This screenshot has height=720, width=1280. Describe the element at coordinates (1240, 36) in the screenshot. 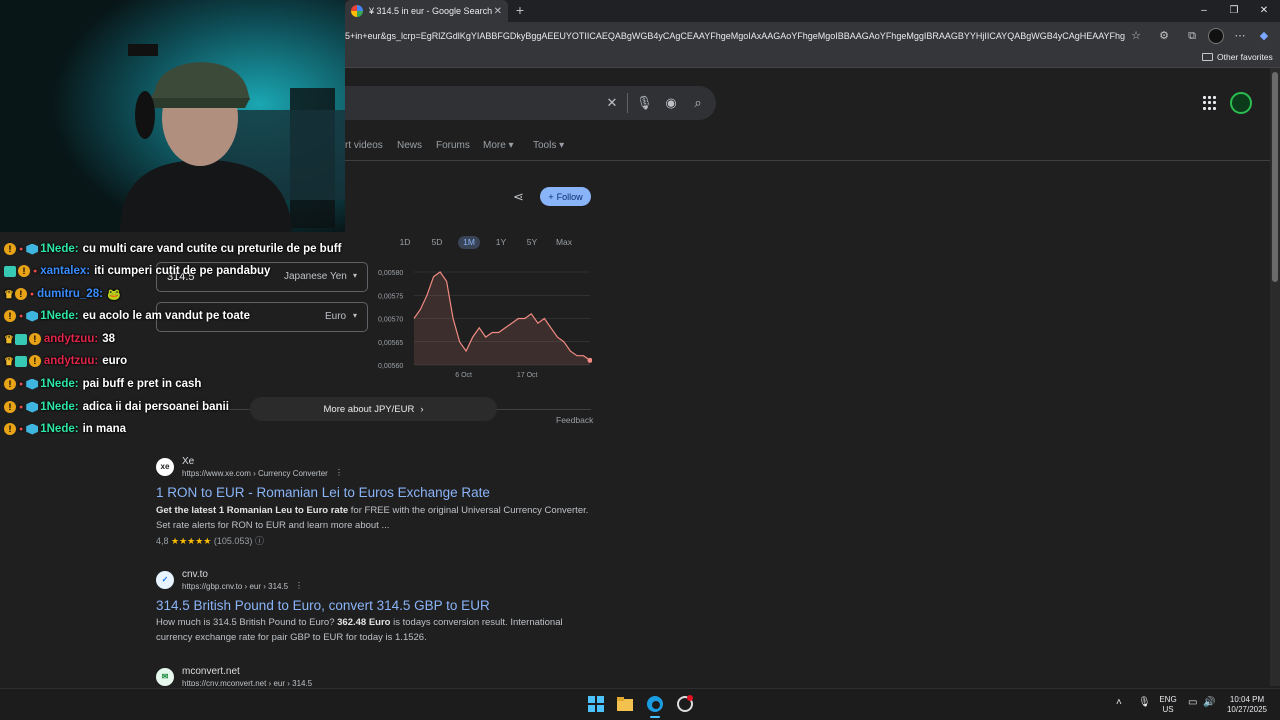

I see `menu-dots-icon: ⋯` at that location.